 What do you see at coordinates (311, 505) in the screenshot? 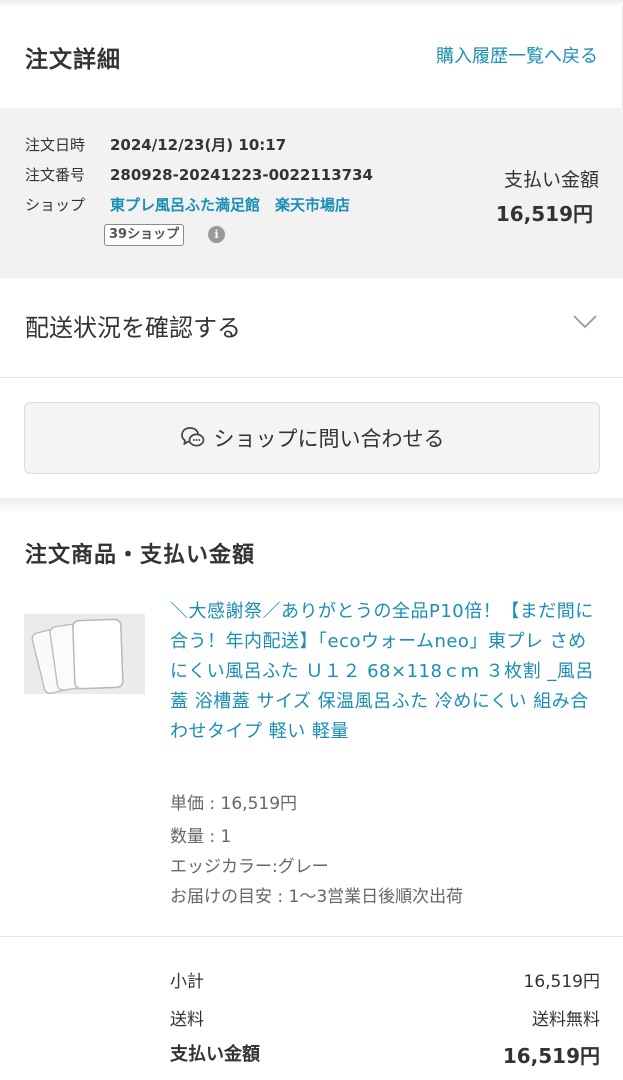
I see `section-divider` at bounding box center [311, 505].